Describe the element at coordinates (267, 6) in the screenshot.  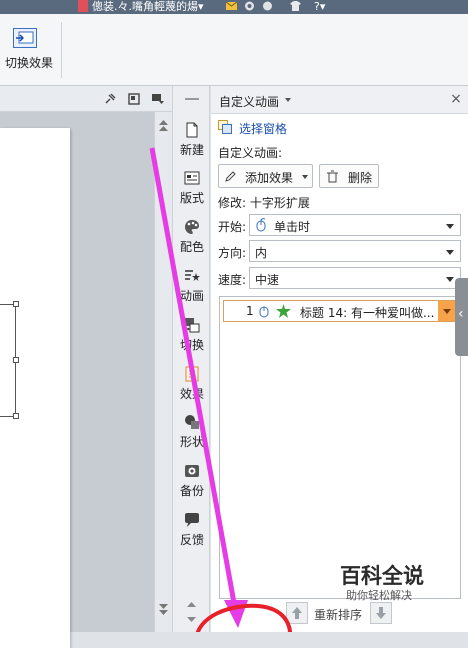
I see `cloud-icon` at that location.